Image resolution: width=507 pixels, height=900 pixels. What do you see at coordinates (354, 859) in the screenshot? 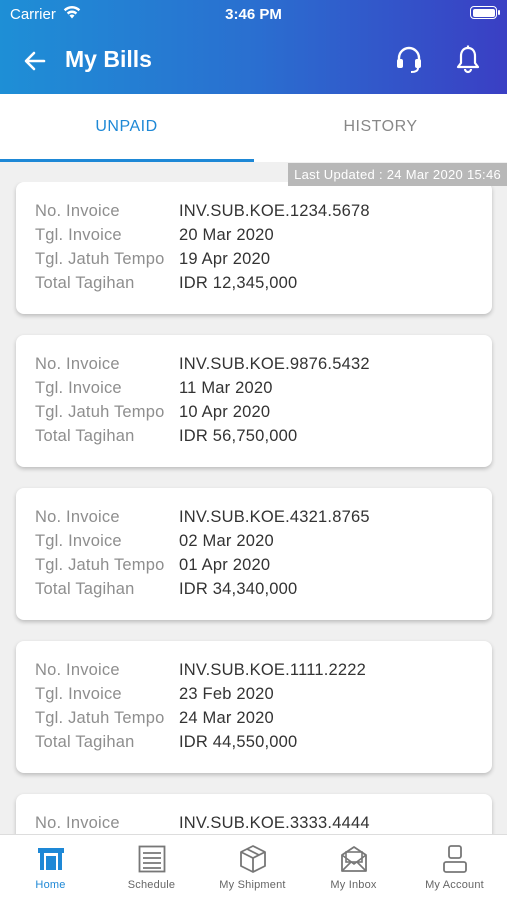
I see `inbox-icon` at bounding box center [354, 859].